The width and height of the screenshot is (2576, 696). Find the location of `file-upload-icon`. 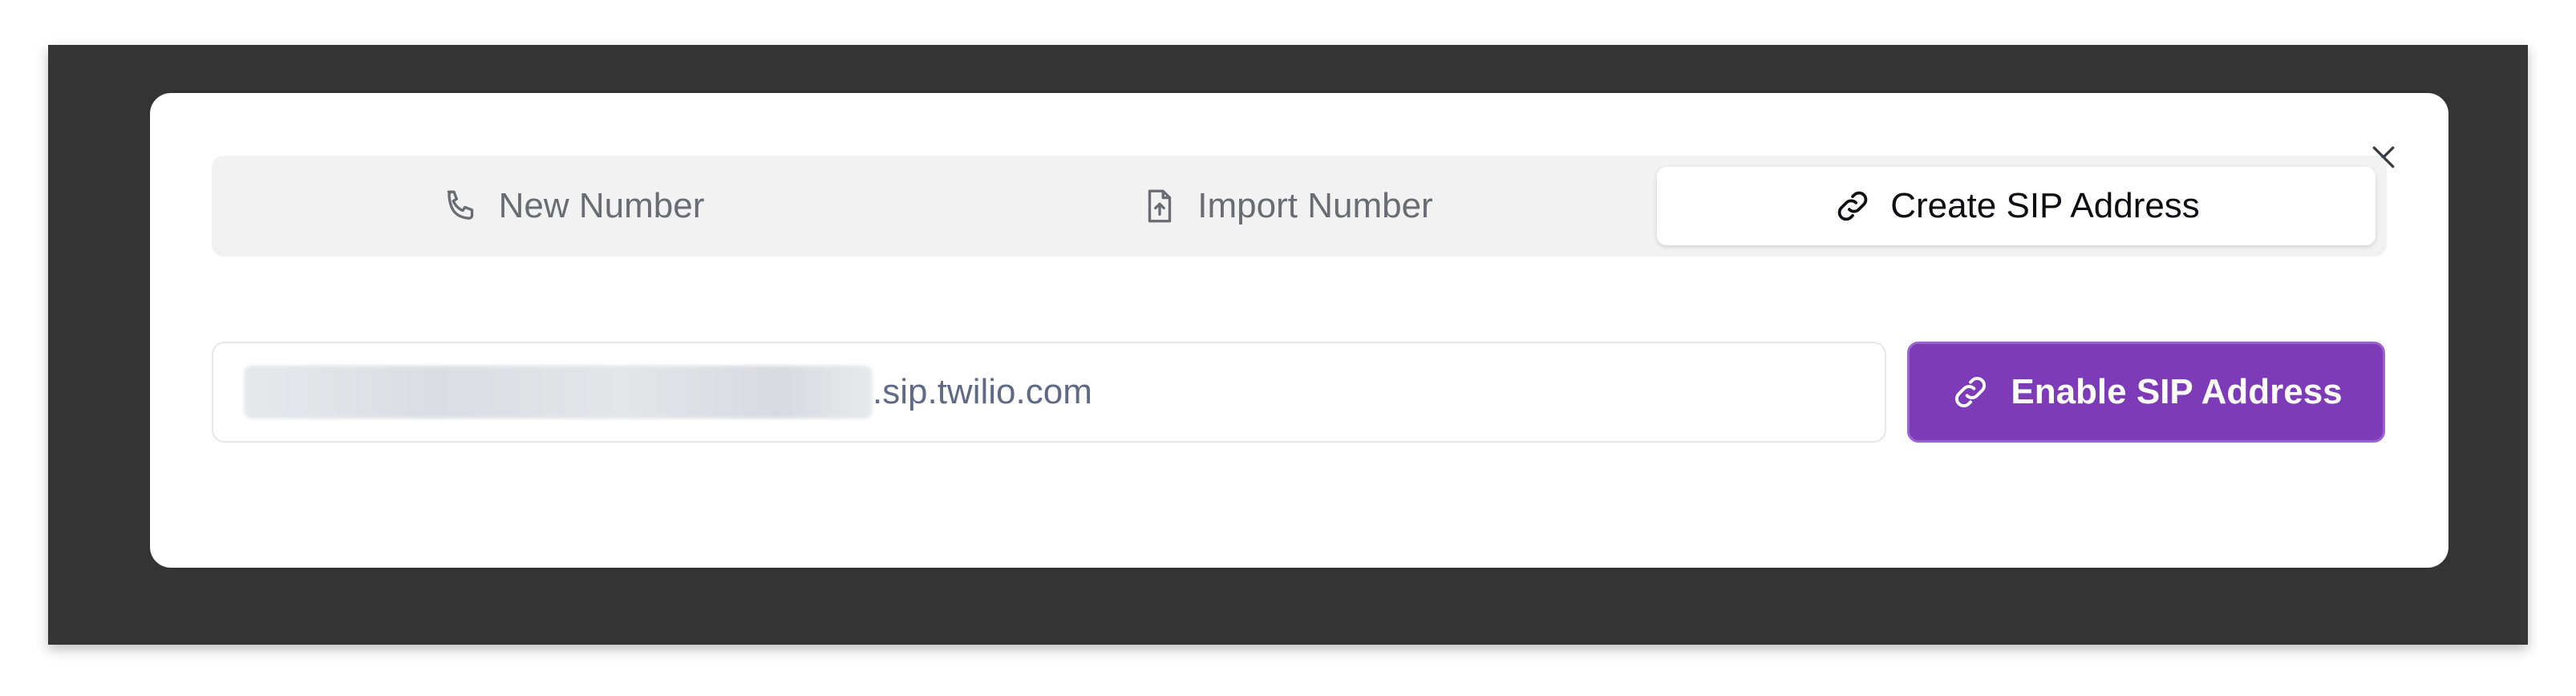

file-upload-icon is located at coordinates (1160, 206).